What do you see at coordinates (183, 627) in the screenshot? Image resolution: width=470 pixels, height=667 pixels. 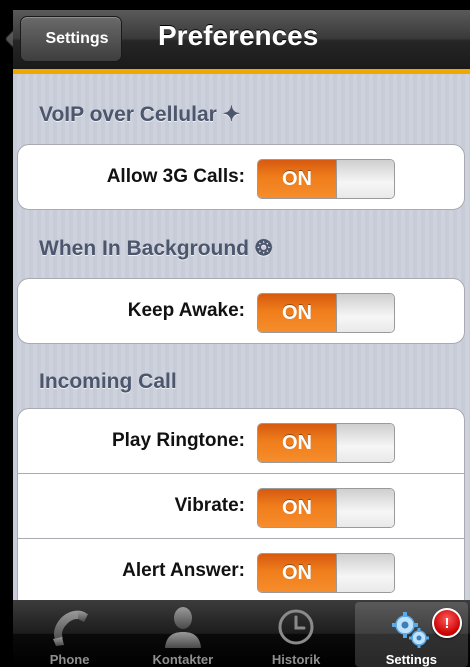 I see `contact-icon` at bounding box center [183, 627].